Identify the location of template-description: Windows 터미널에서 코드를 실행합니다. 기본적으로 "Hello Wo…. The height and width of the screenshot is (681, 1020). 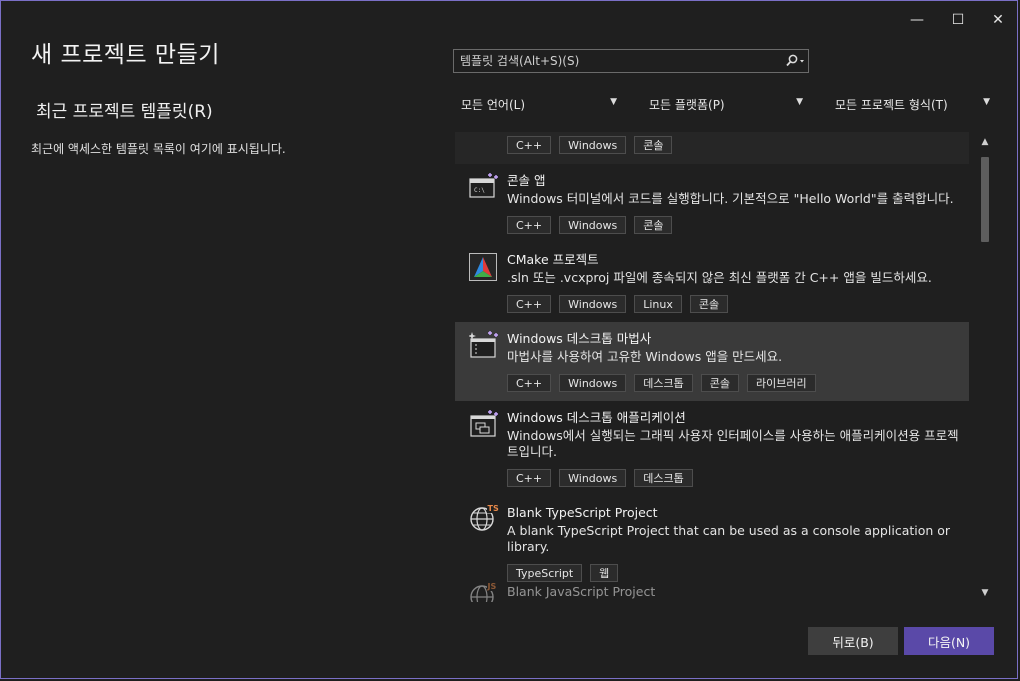
(730, 198).